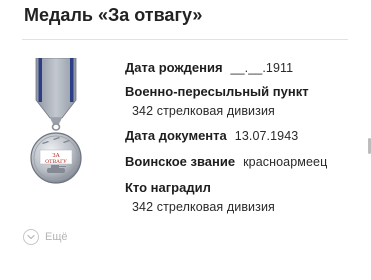  I want to click on awarded-by-label: Кто наградил, so click(168, 187).